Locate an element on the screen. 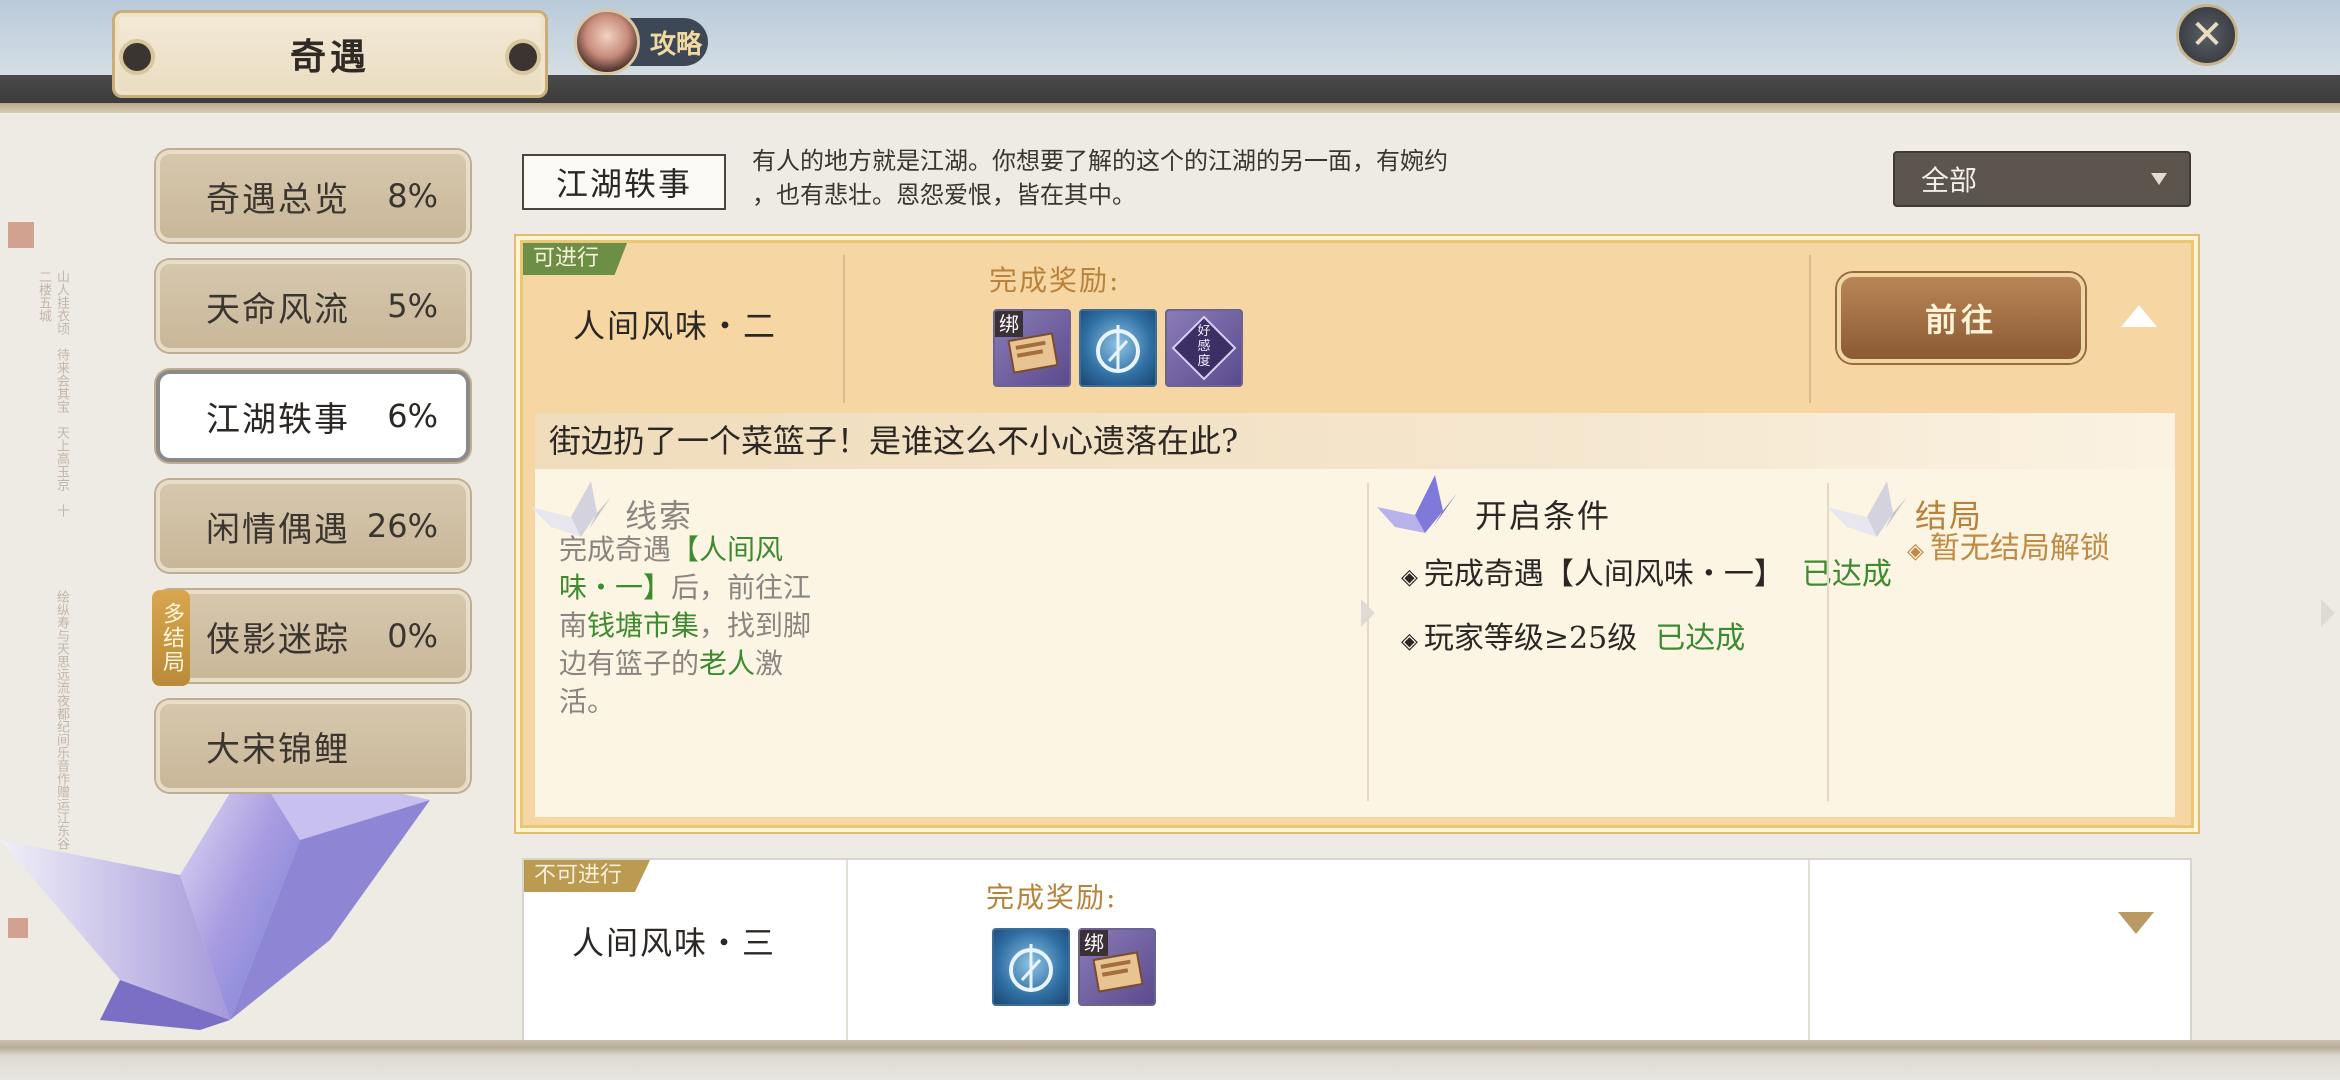 Image resolution: width=2340 pixels, height=1080 pixels. sidebar-item-label: 侠影迷踪 is located at coordinates (278, 639).